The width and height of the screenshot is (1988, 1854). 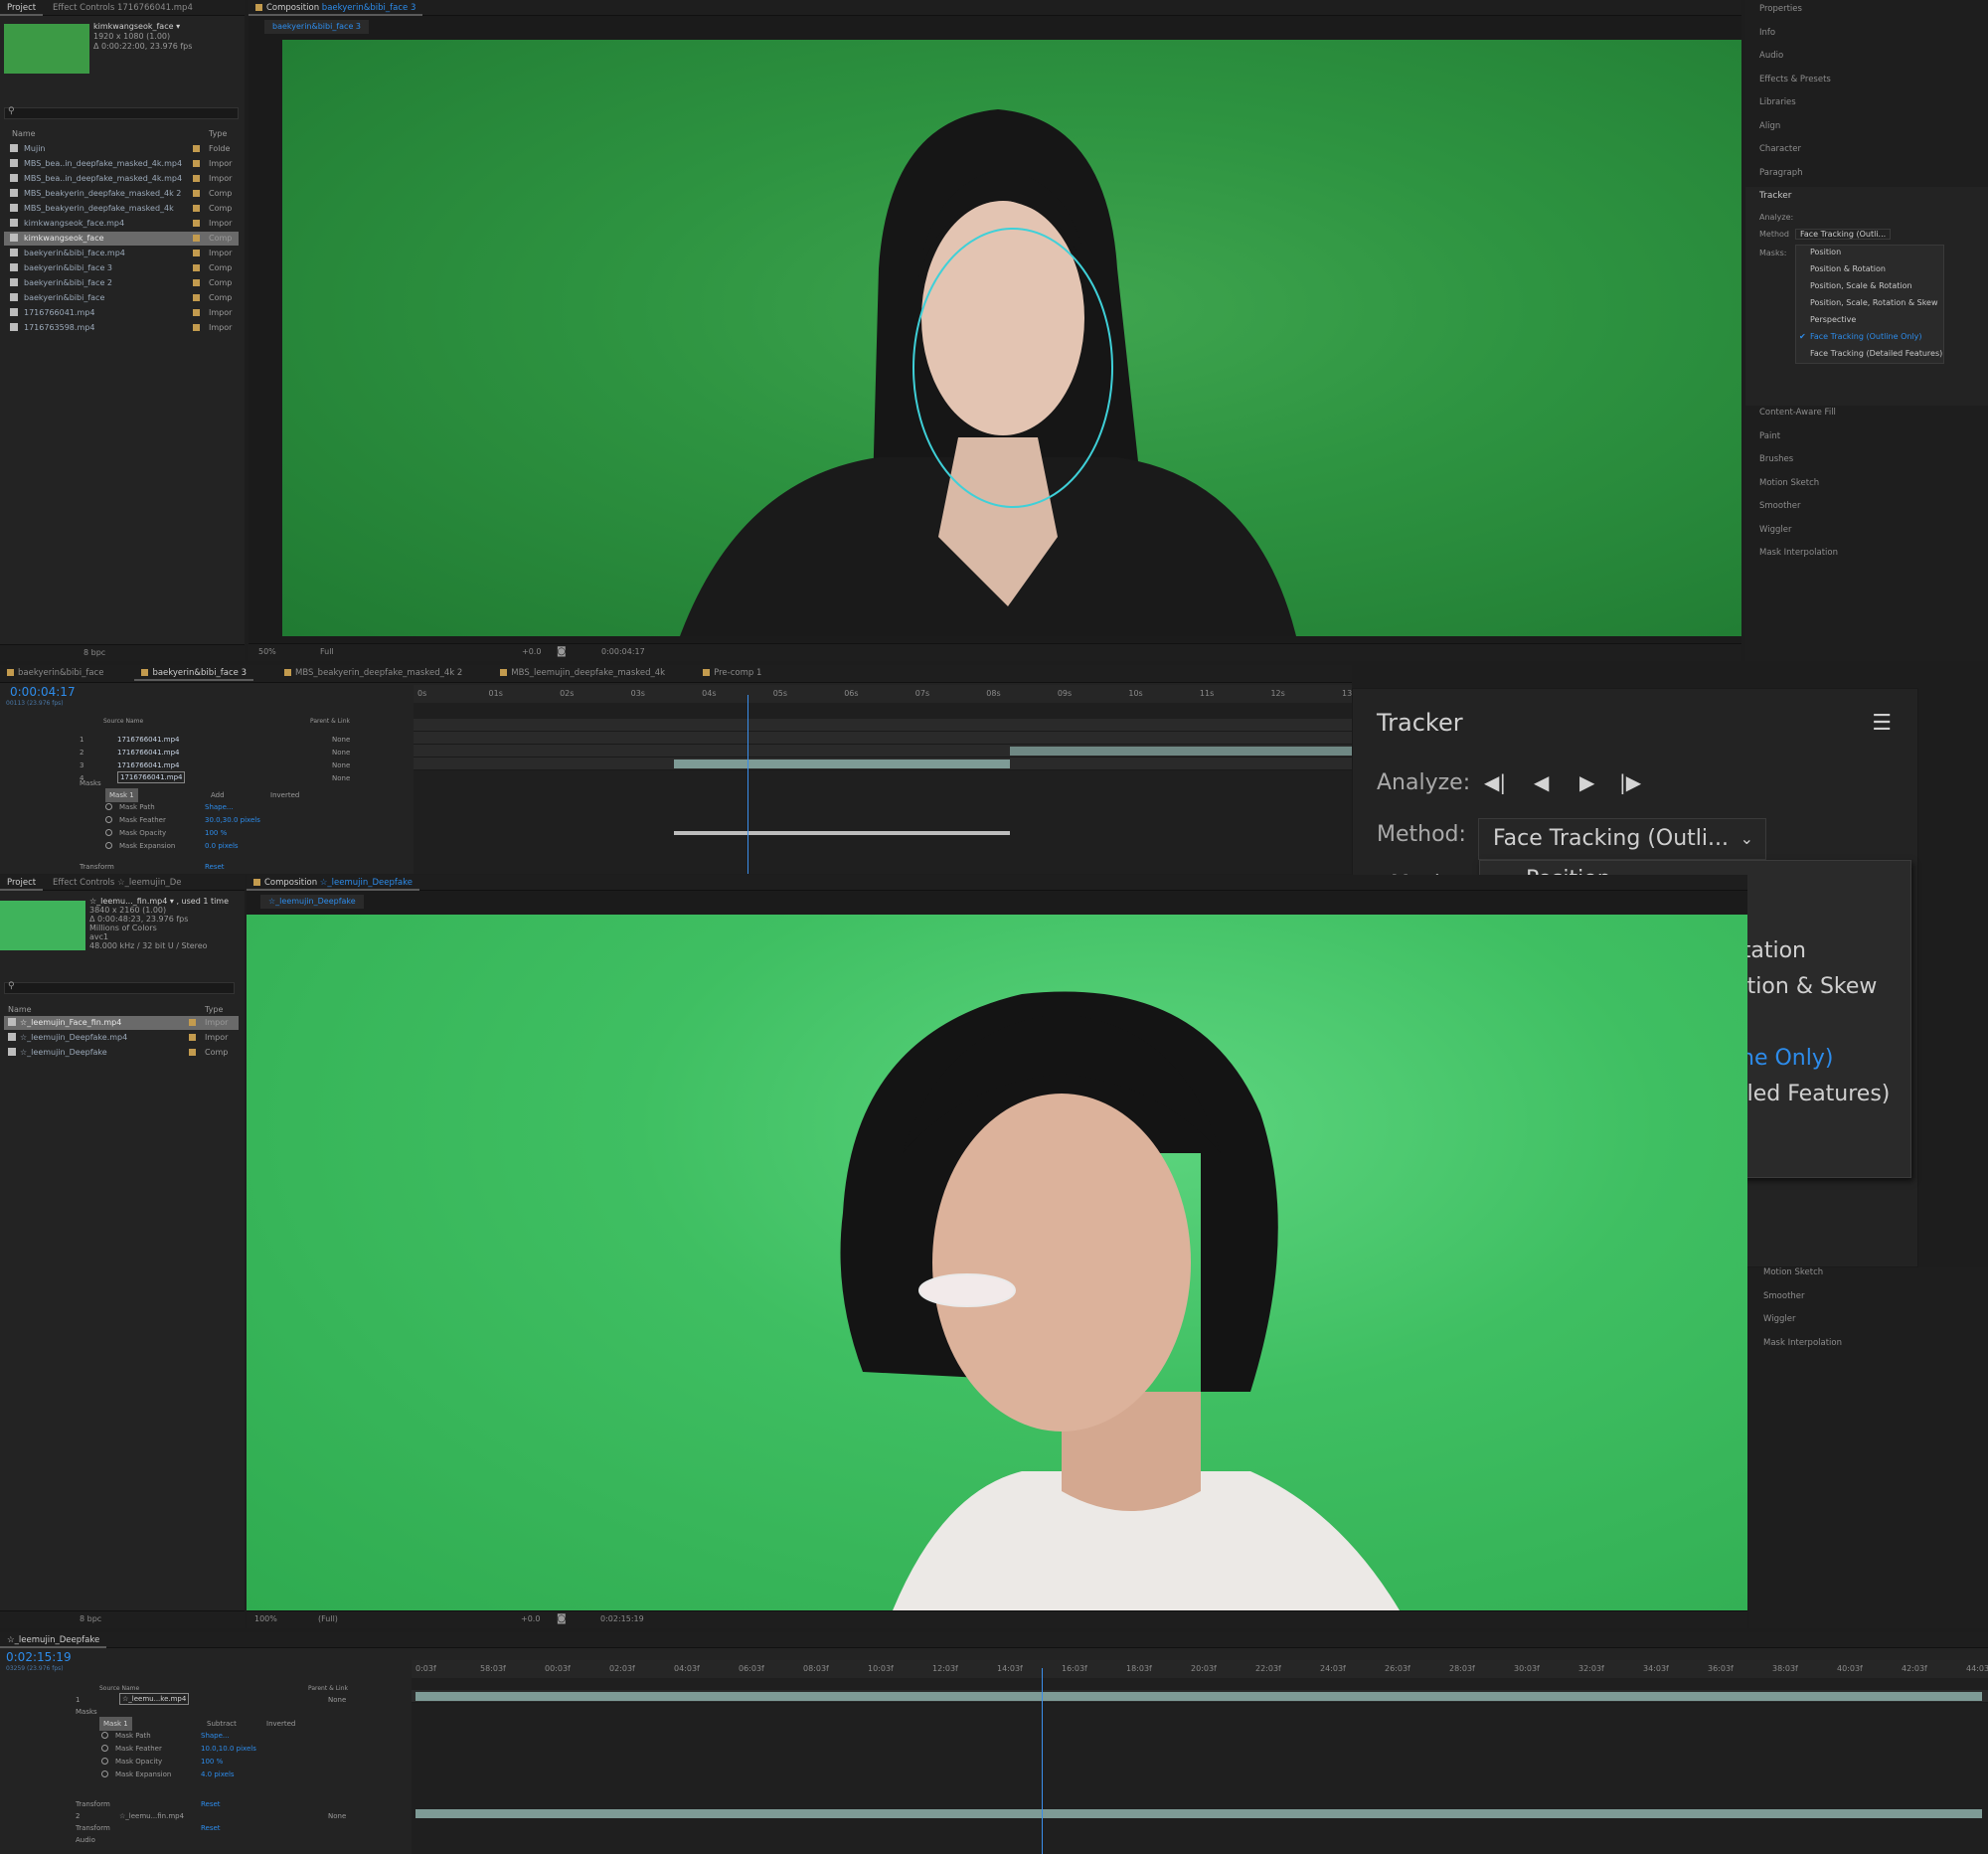 I want to click on current-time-bottom: 0:02:15:19, so click(x=622, y=1618).